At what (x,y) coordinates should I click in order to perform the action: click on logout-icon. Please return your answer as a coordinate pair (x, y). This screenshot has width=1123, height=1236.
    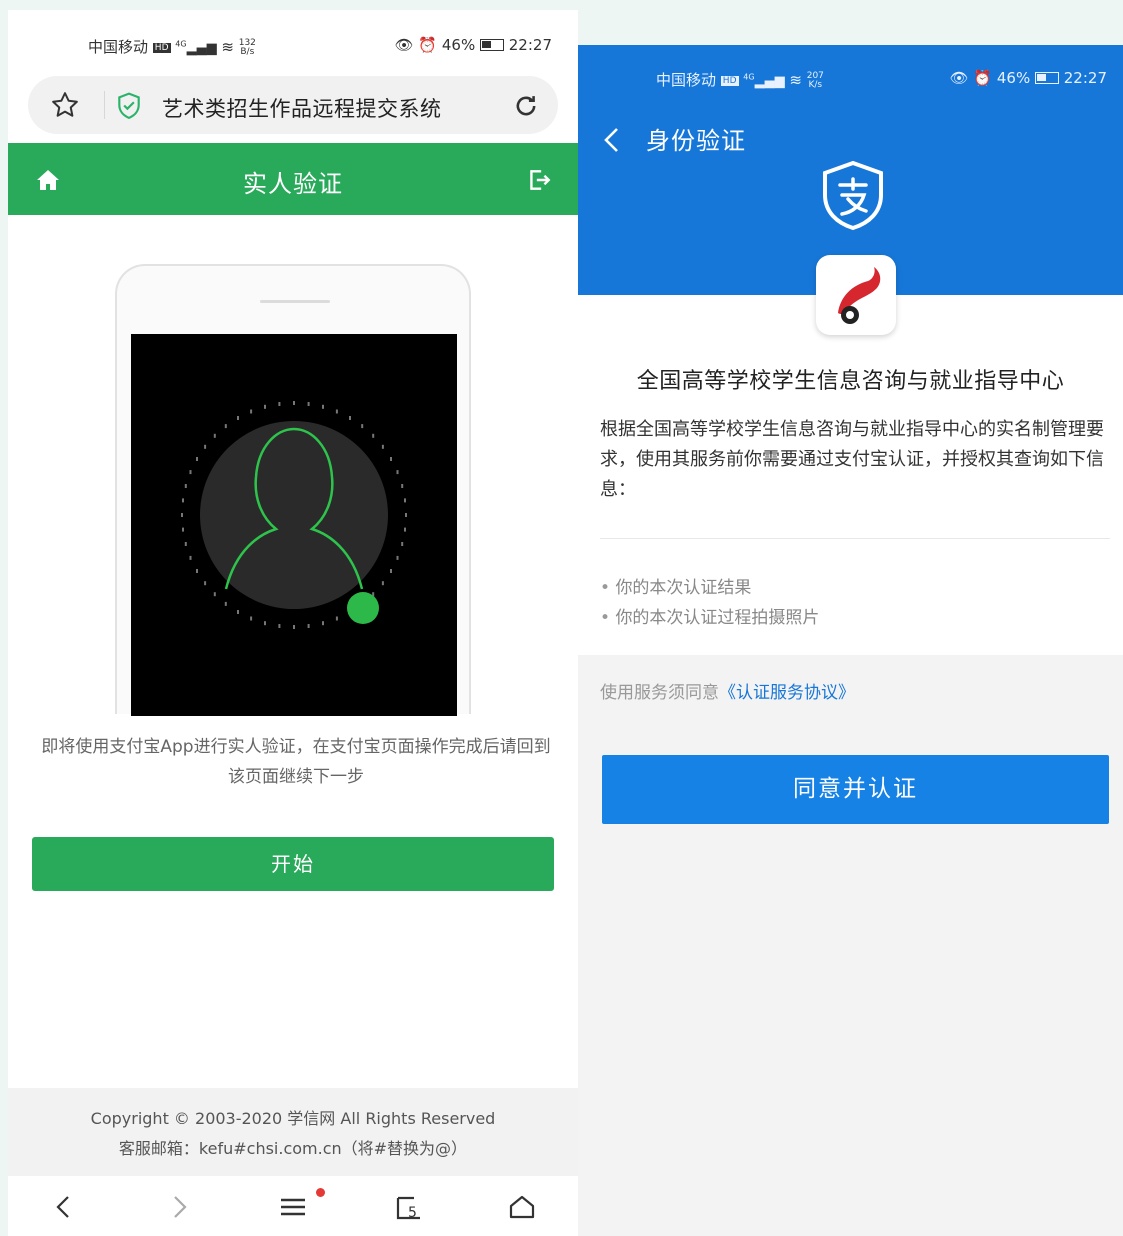
    Looking at the image, I should click on (539, 182).